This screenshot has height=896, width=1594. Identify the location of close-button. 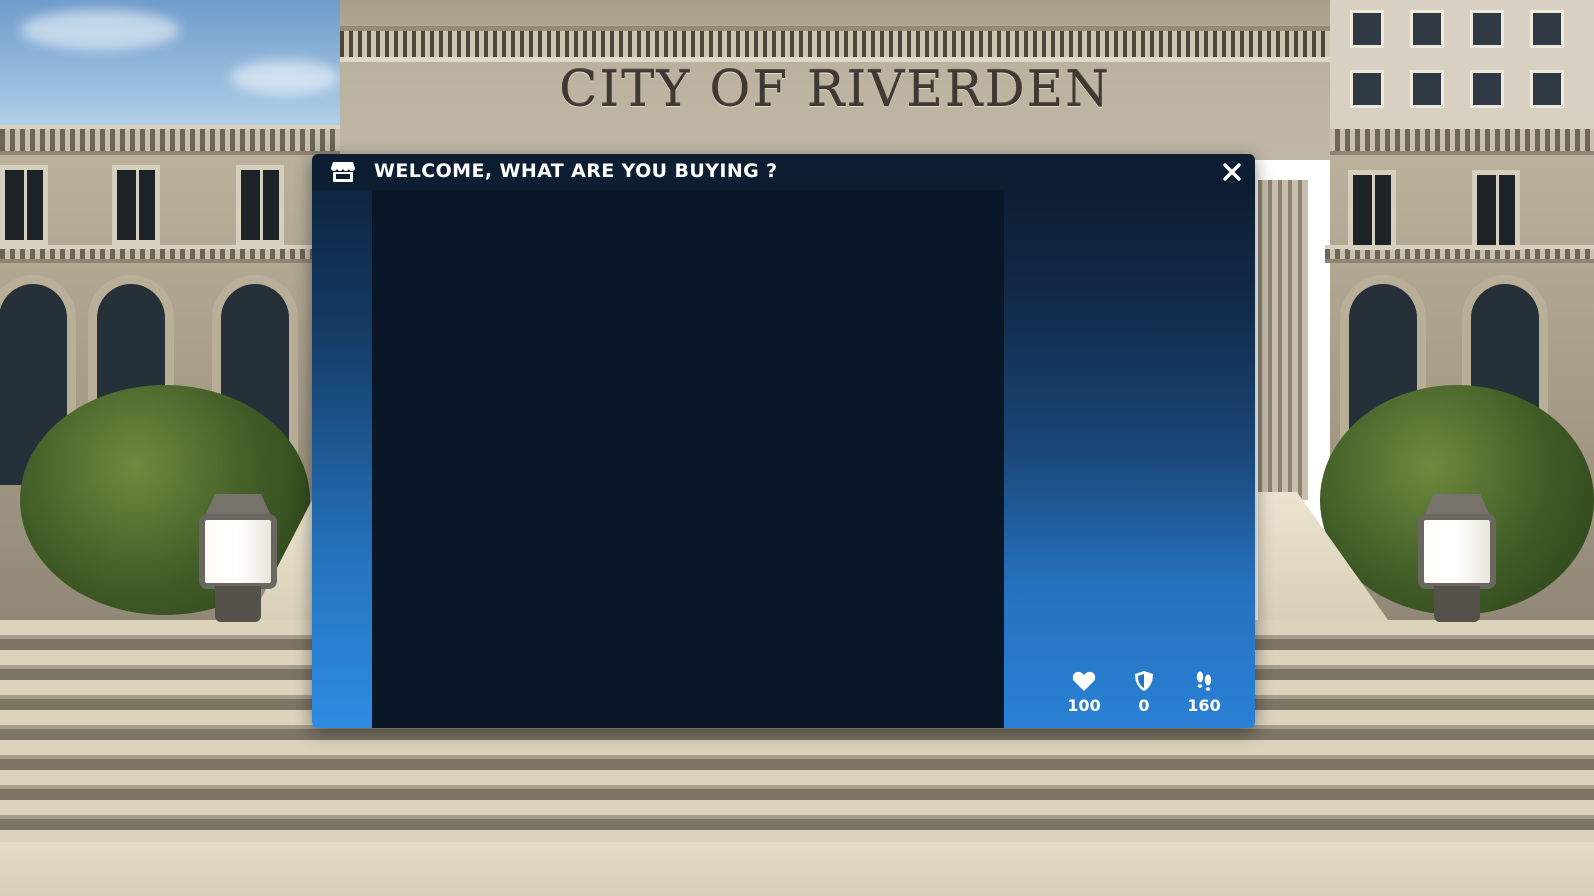
(1232, 172).